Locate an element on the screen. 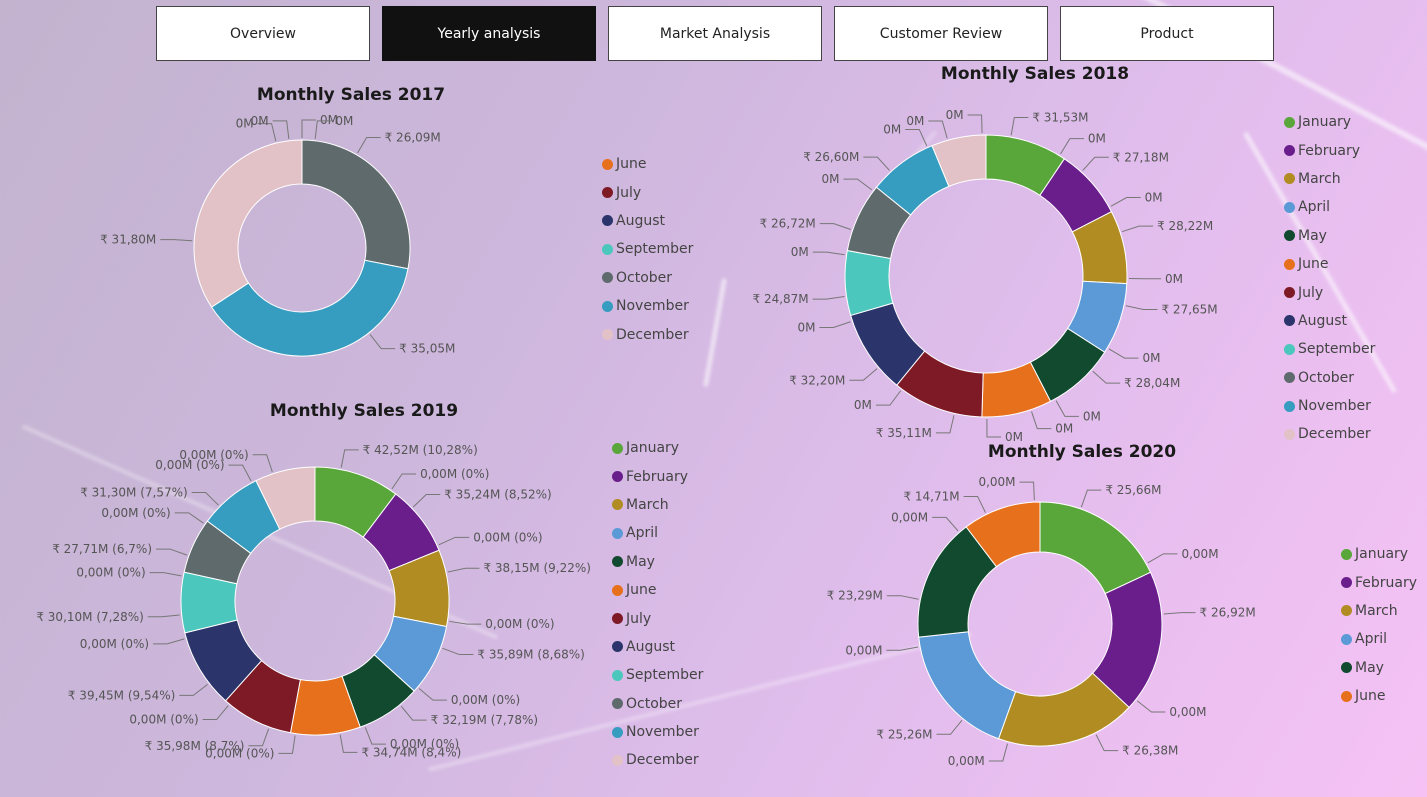 This screenshot has height=797, width=1427. slice-april is located at coordinates (967, 685).